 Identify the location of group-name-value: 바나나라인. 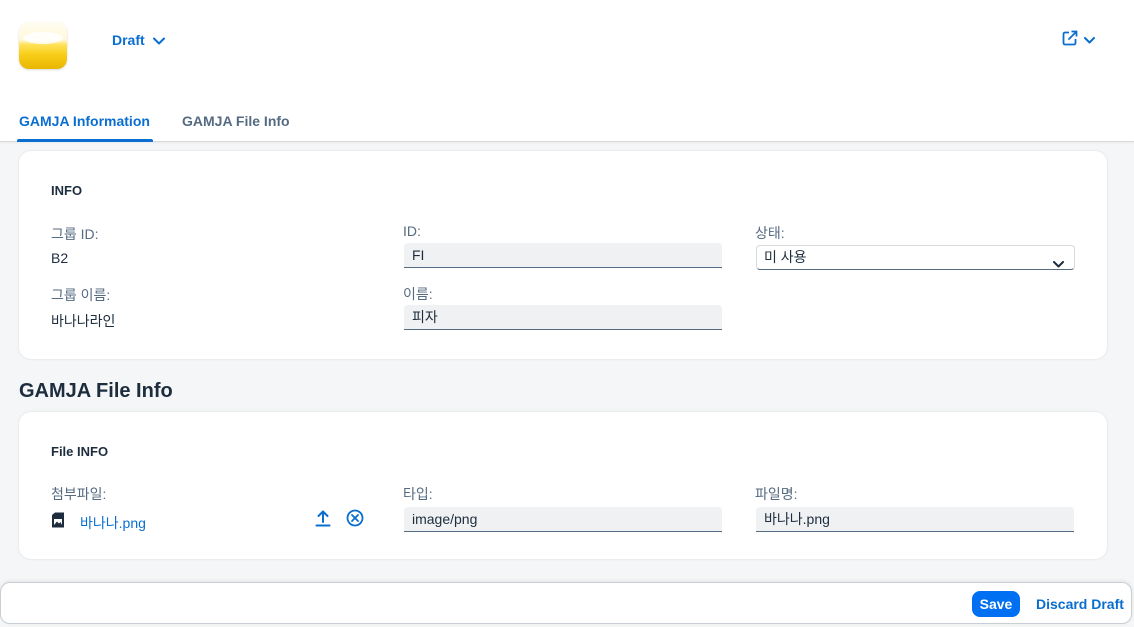
(83, 321).